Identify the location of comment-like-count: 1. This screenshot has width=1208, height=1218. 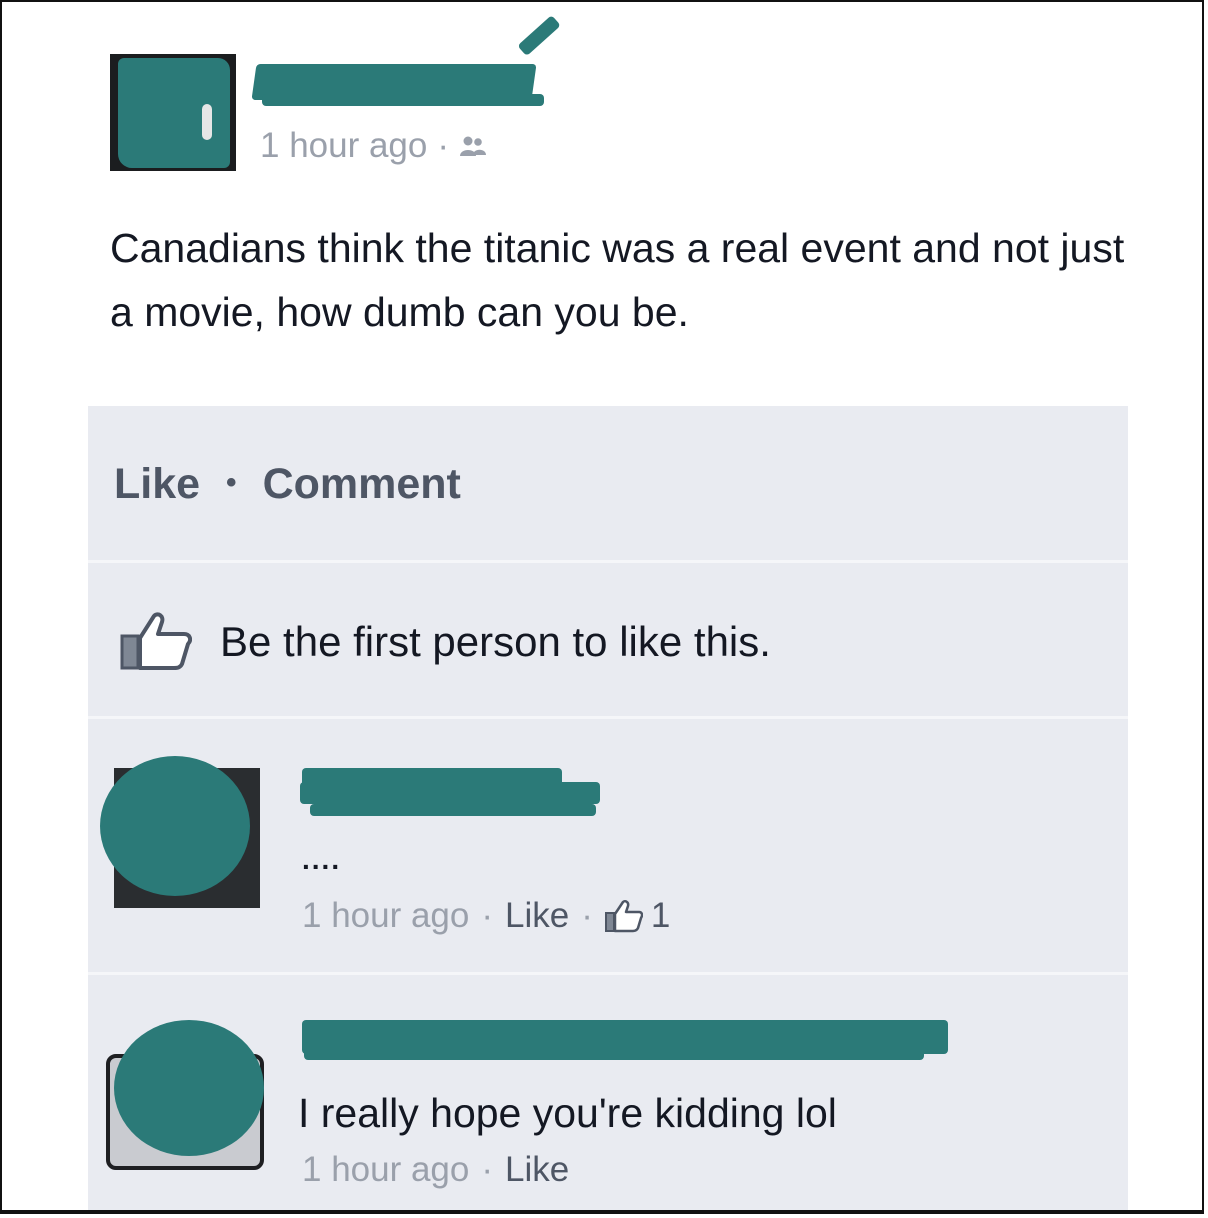
(660, 916).